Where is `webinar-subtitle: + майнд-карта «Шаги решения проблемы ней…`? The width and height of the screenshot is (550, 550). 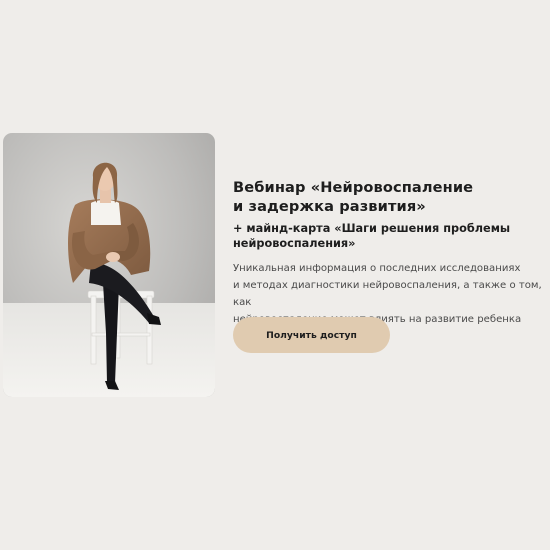 webinar-subtitle: + майнд-карта «Шаги решения проблемы ней… is located at coordinates (389, 236).